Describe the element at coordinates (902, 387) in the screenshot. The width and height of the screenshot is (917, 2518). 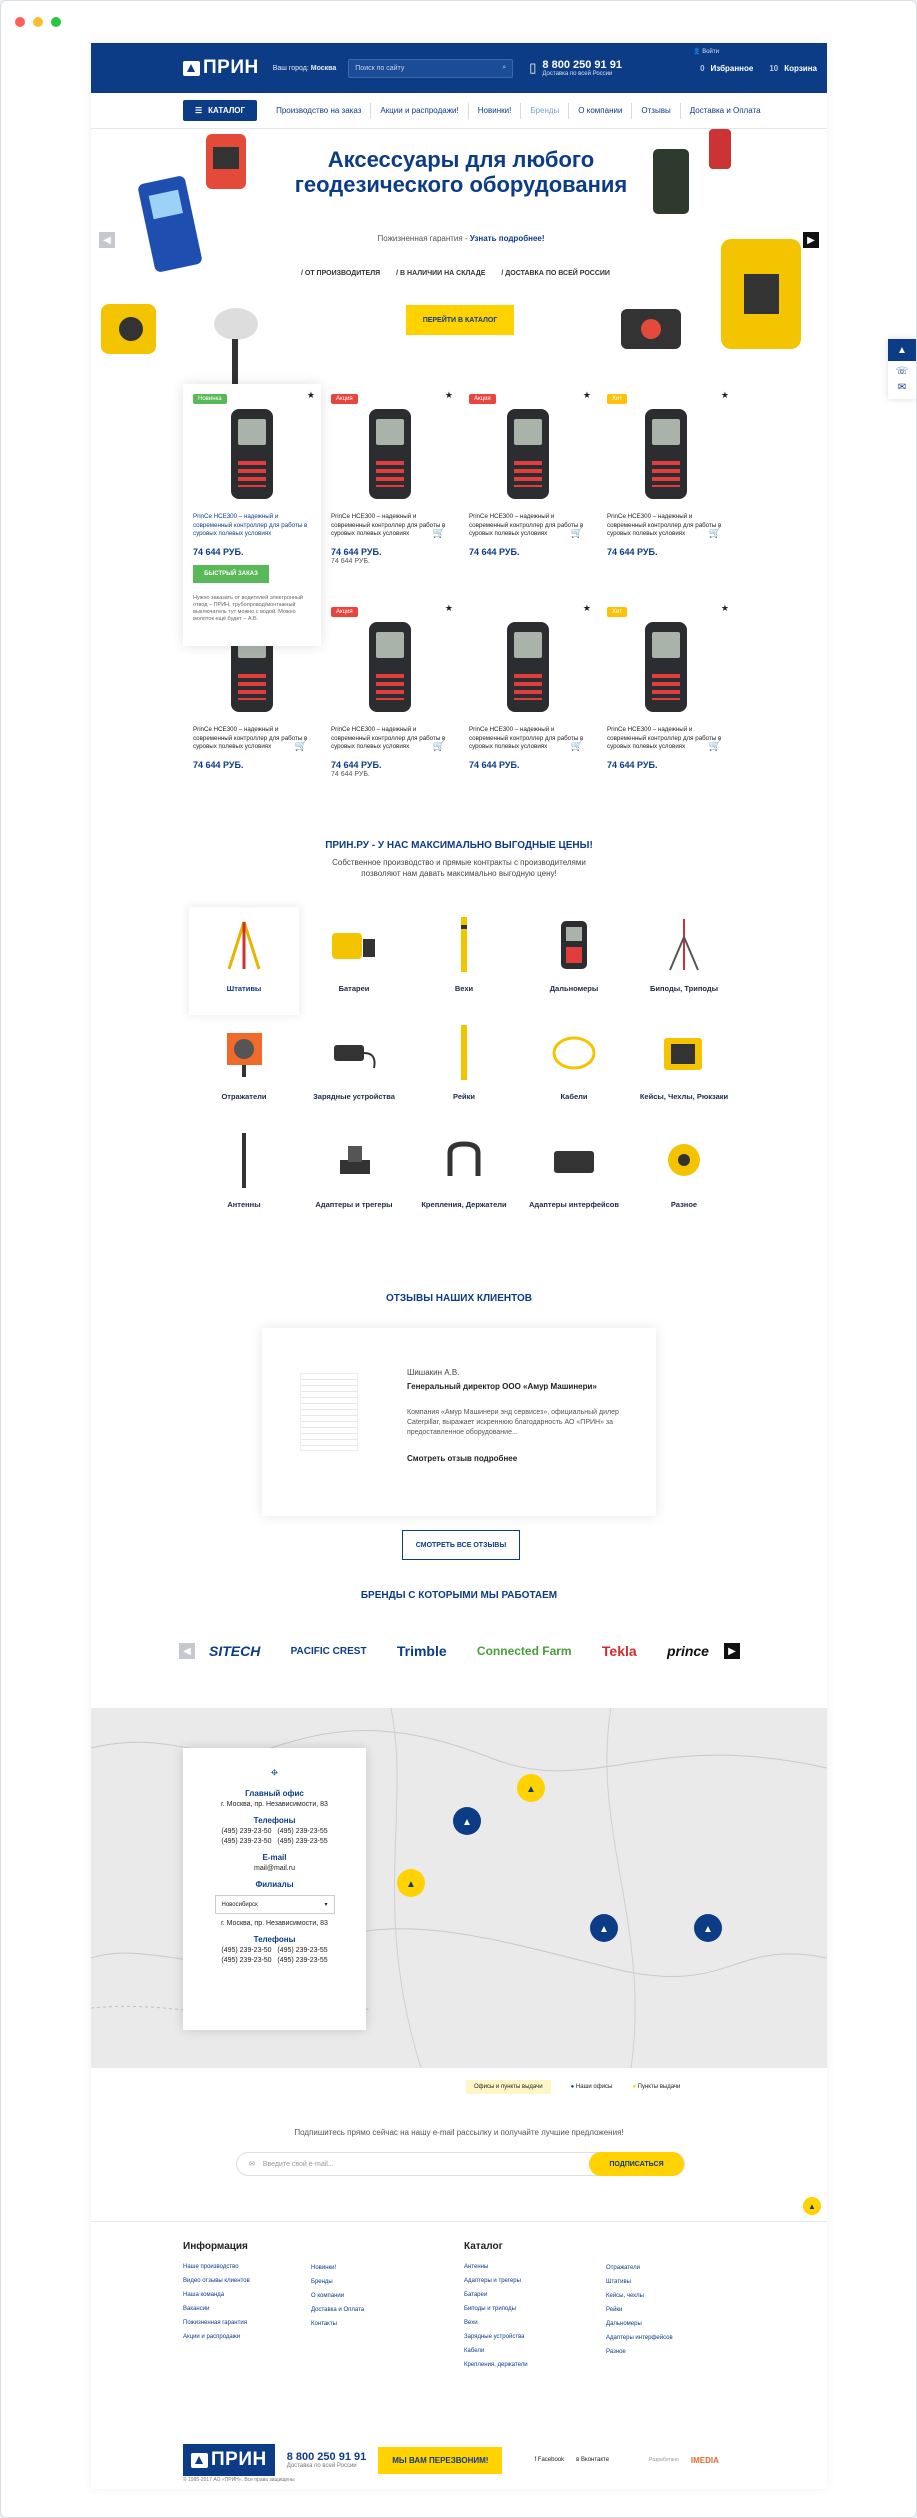
I see `chat-icon: ✉` at that location.